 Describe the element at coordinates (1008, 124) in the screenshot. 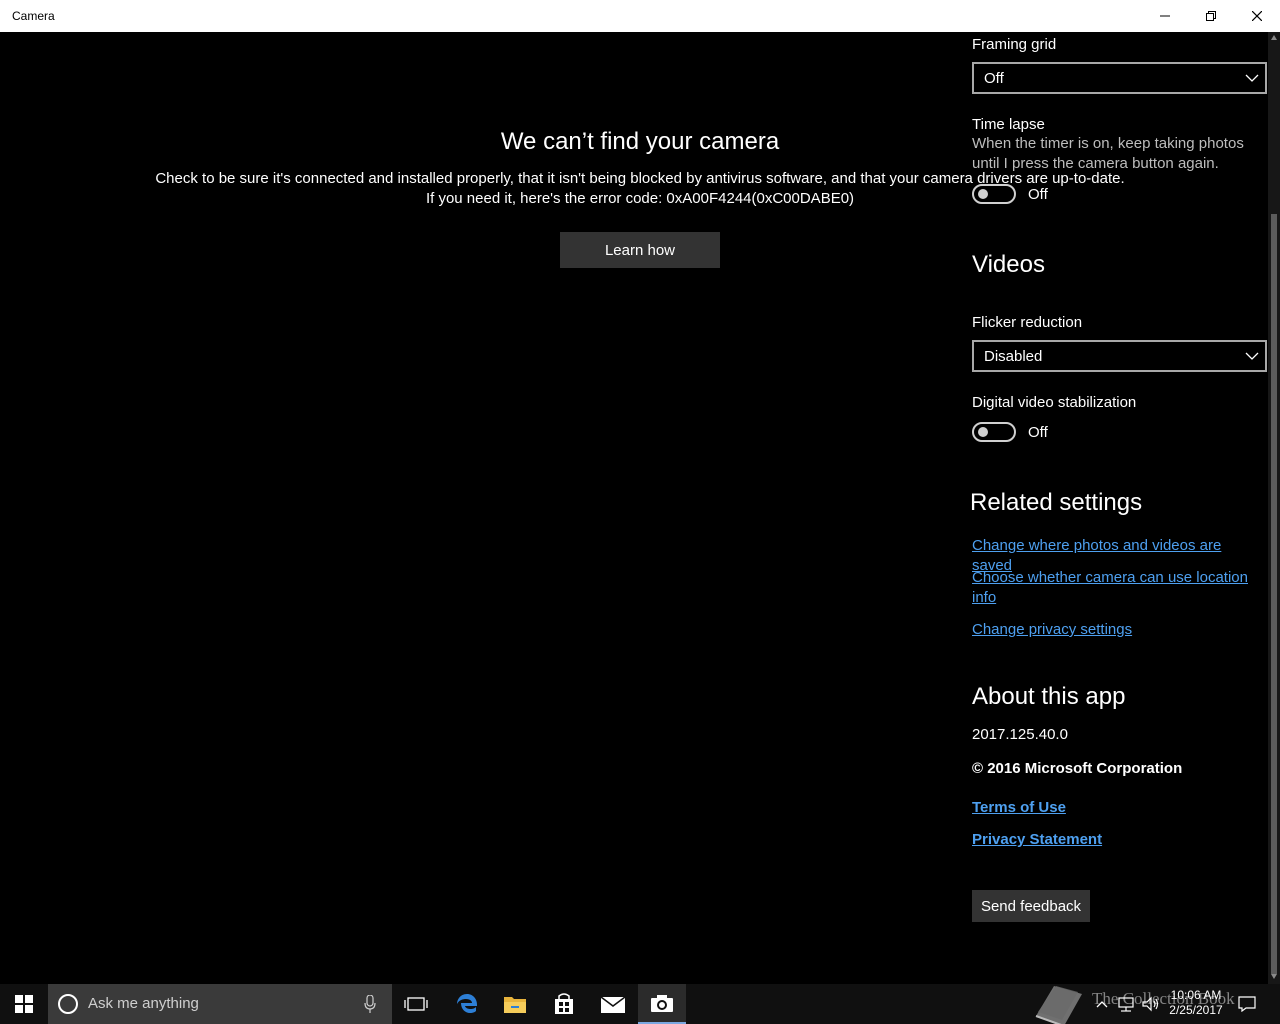

I see `time-lapse-label: Time lapse` at that location.